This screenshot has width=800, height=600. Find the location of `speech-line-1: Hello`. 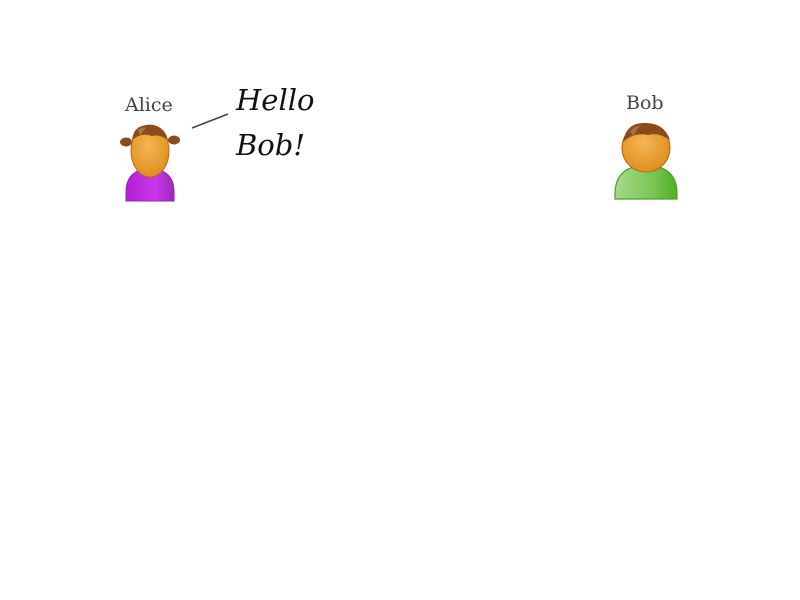

speech-line-1: Hello is located at coordinates (275, 100).